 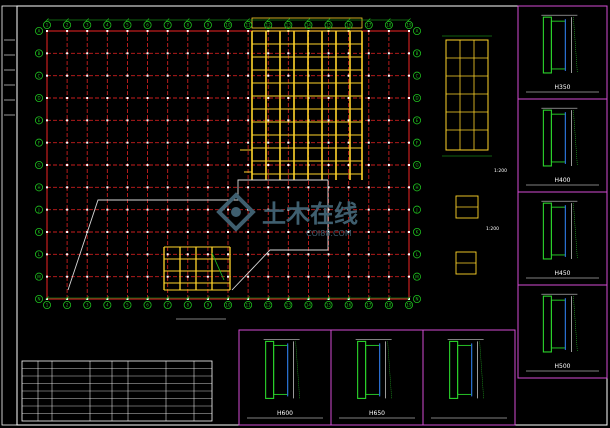 I want to click on row-axis-label: H, so click(x=38, y=187).